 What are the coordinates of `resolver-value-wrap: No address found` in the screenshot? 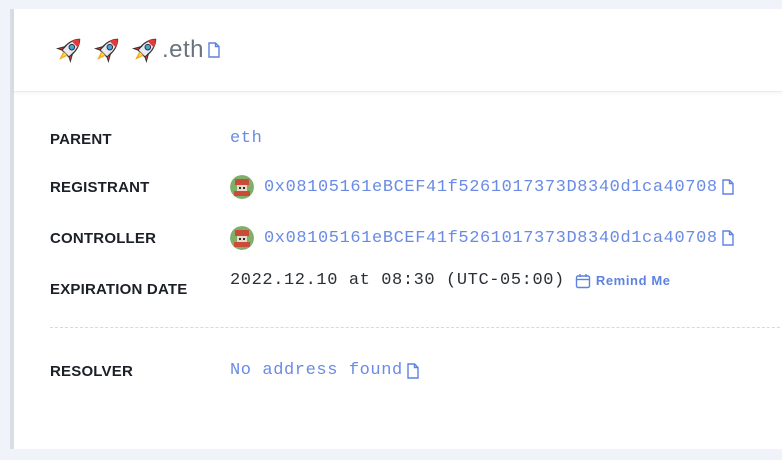 It's located at (324, 370).